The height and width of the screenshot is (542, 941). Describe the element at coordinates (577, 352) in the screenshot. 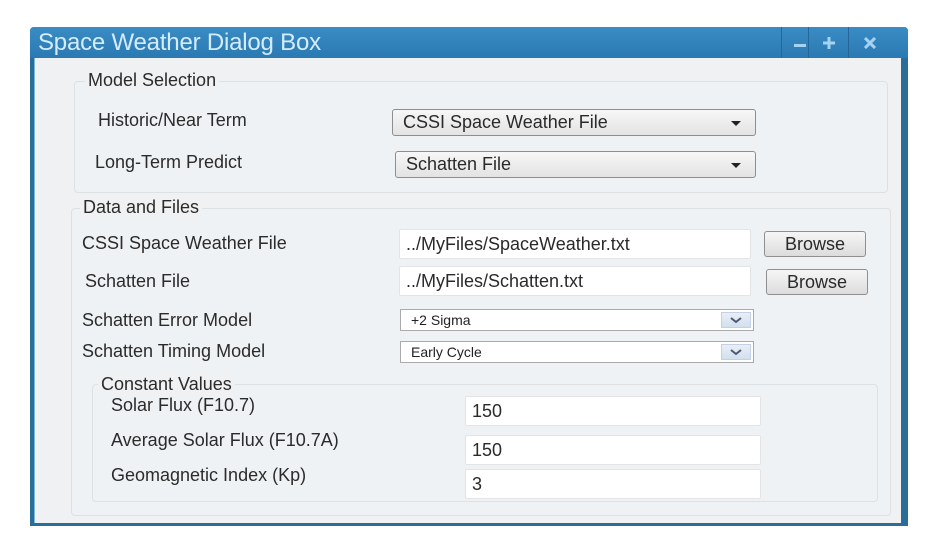

I see `schatten-timing-model-select: Early Cycle` at that location.